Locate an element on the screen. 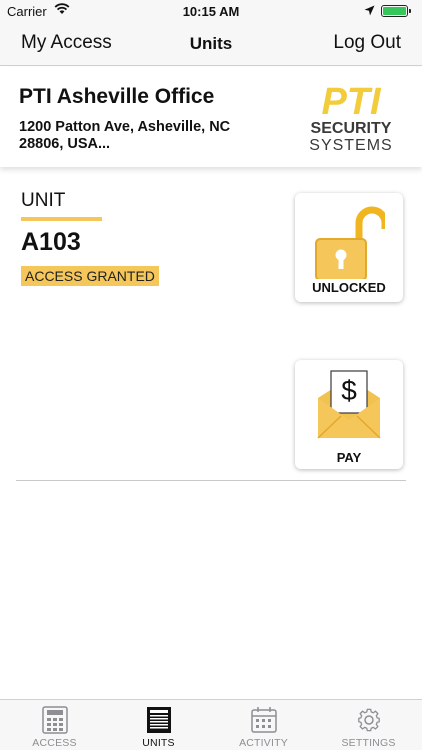 This screenshot has width=422, height=750. pay-label: PAY is located at coordinates (349, 457).